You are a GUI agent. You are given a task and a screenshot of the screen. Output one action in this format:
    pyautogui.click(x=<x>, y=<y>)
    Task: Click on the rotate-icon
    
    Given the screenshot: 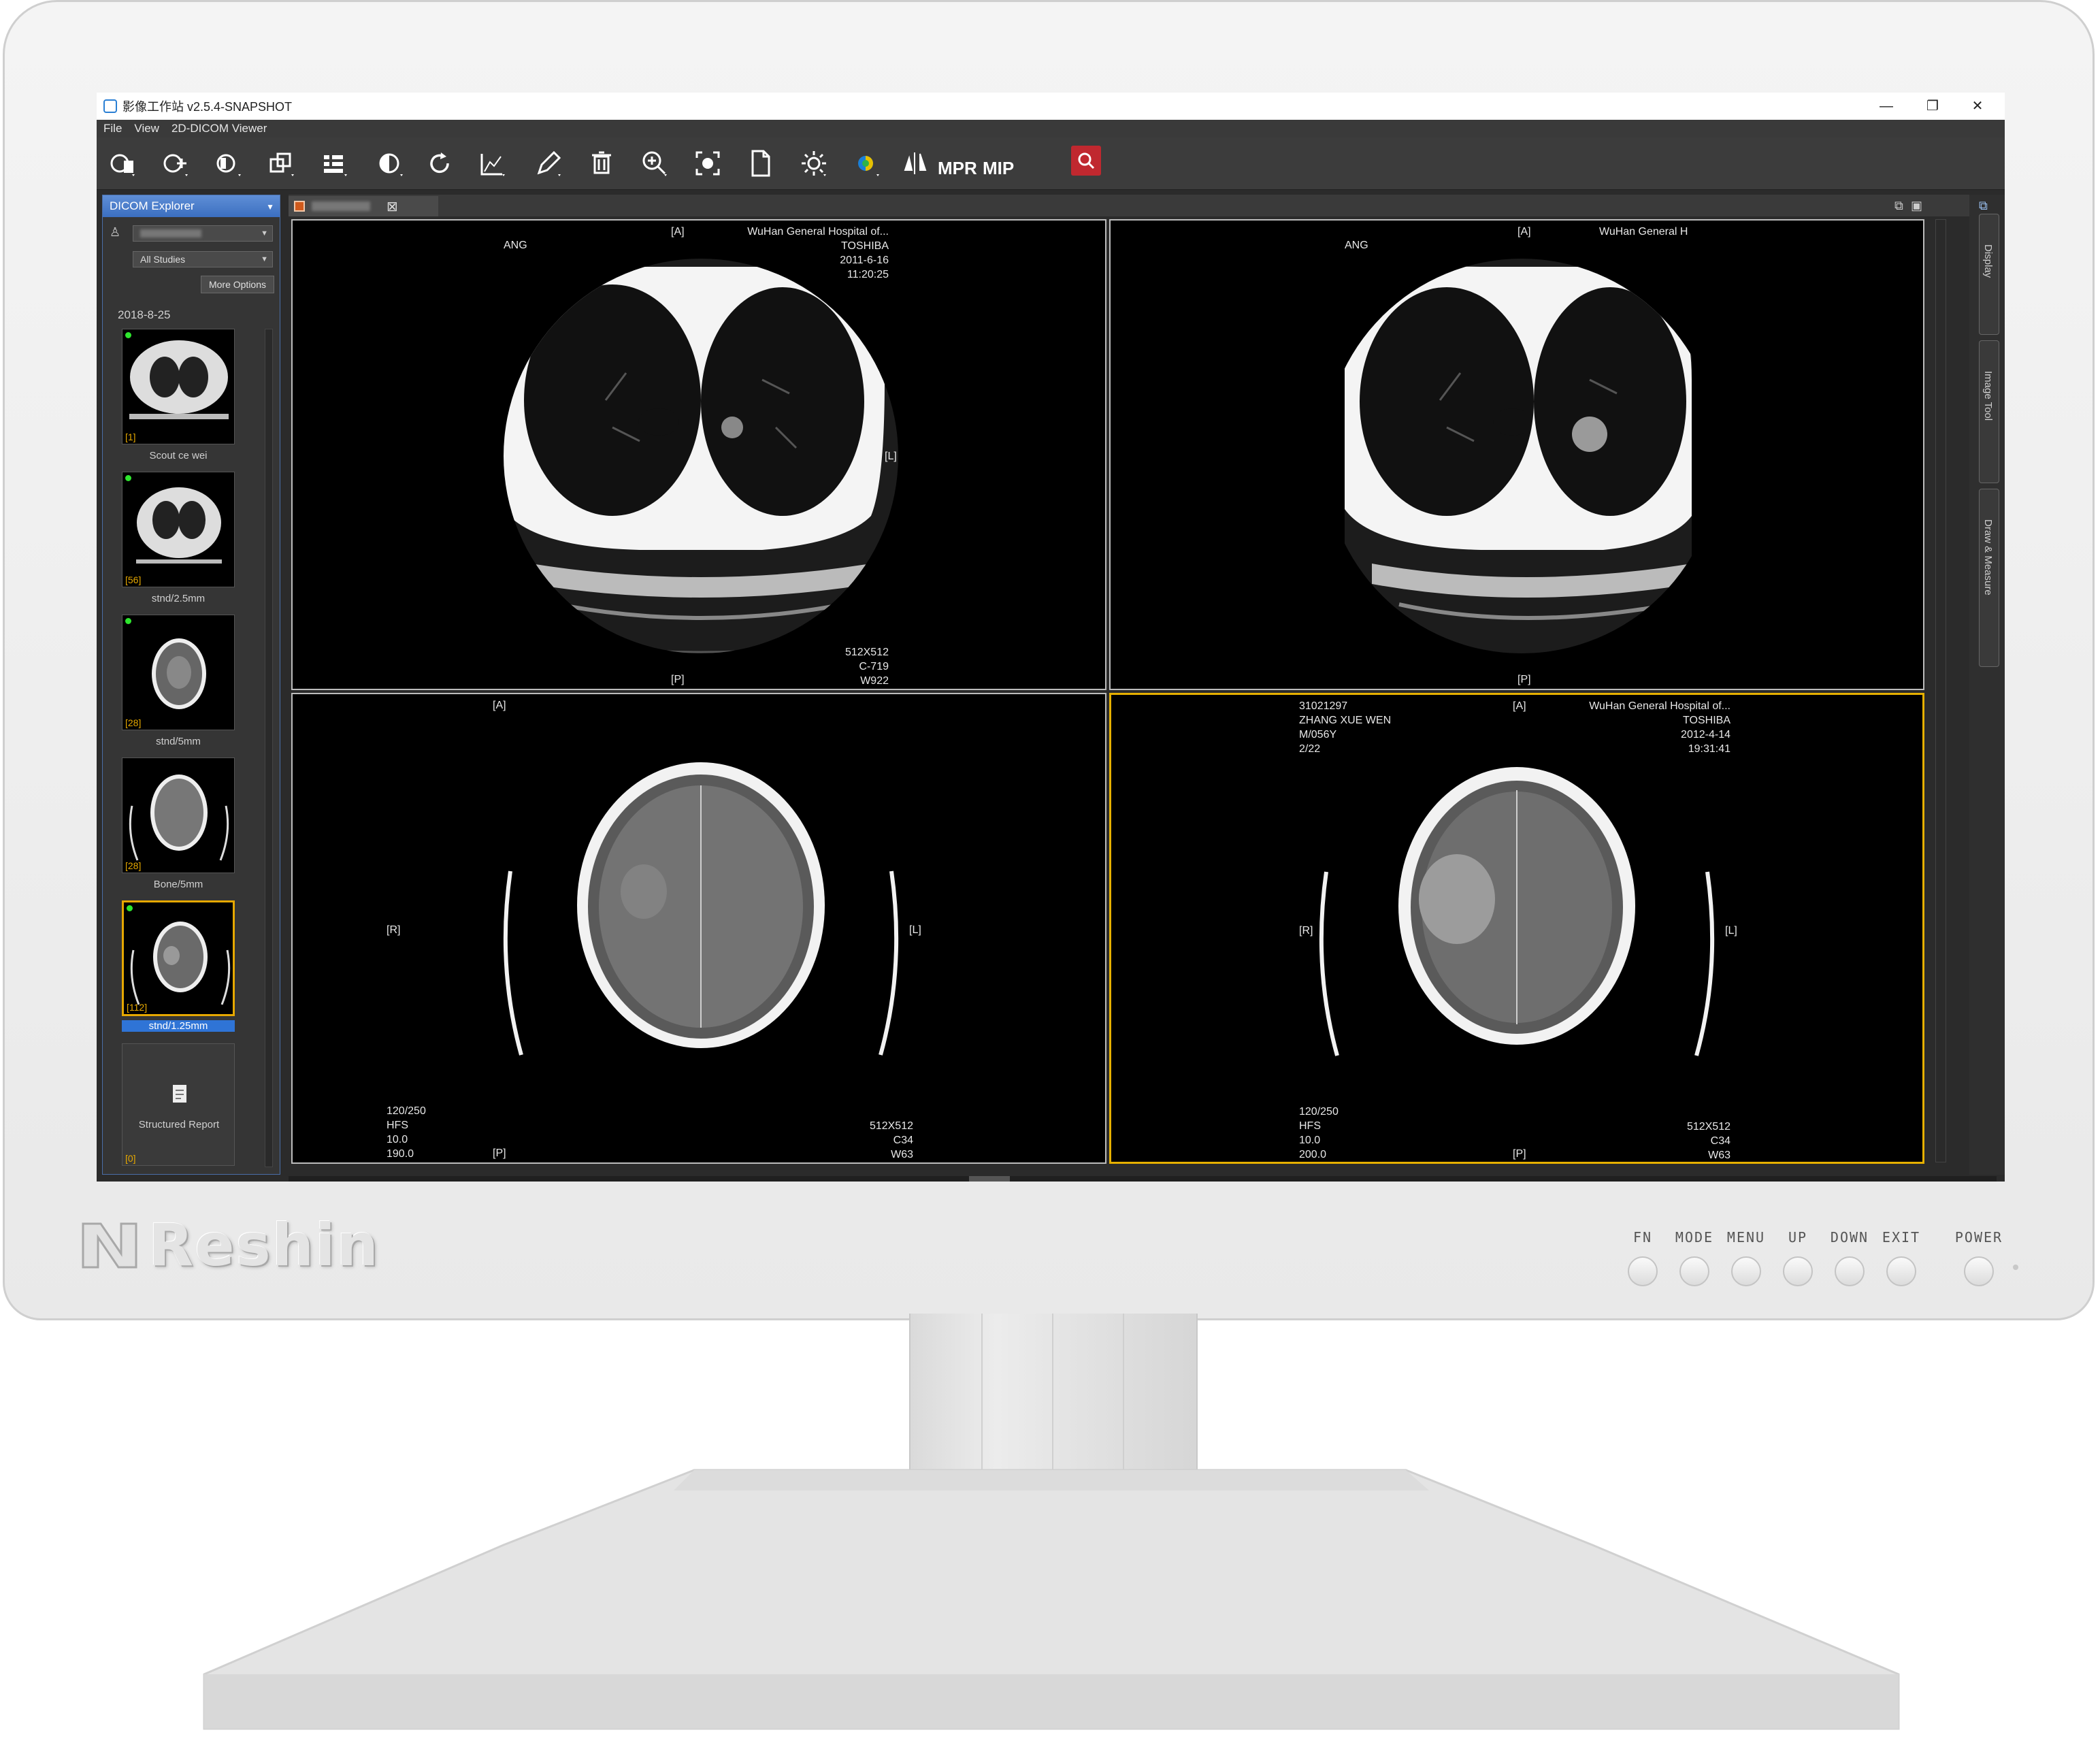 What is the action you would take?
    pyautogui.click(x=439, y=163)
    